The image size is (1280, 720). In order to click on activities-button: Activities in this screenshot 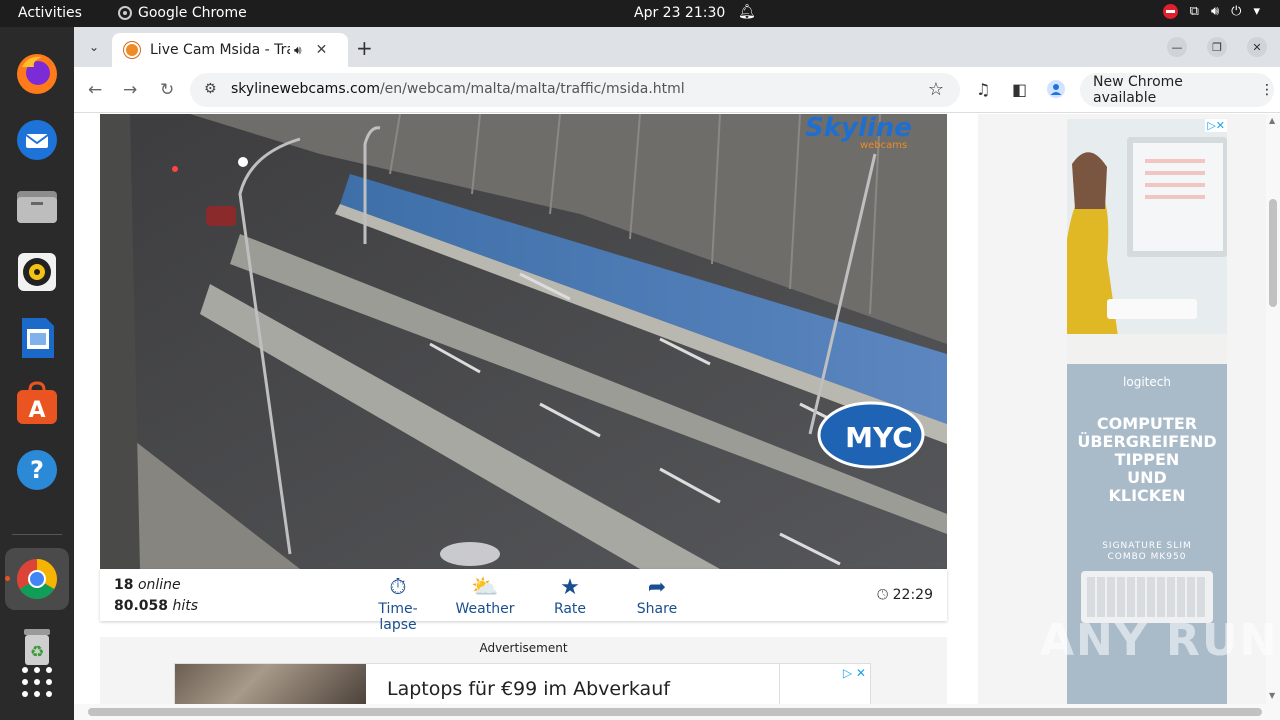, I will do `click(50, 13)`.